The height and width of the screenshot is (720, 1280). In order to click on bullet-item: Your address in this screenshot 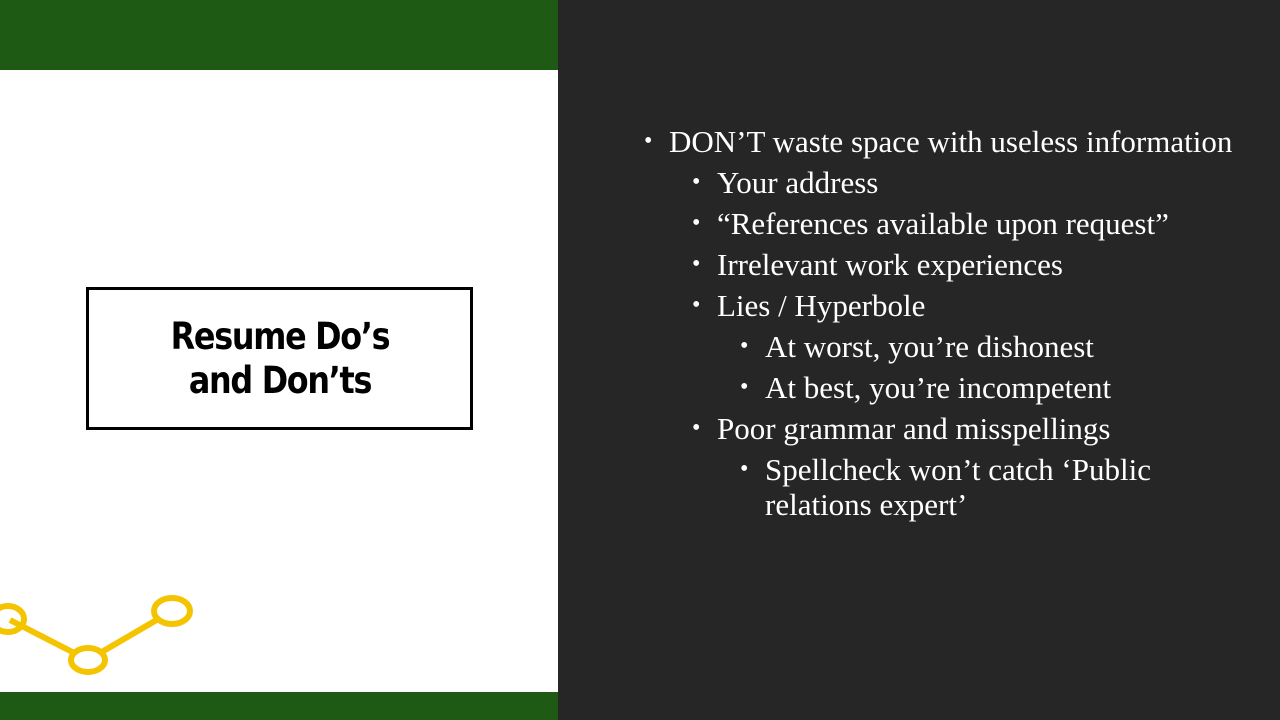, I will do `click(954, 182)`.